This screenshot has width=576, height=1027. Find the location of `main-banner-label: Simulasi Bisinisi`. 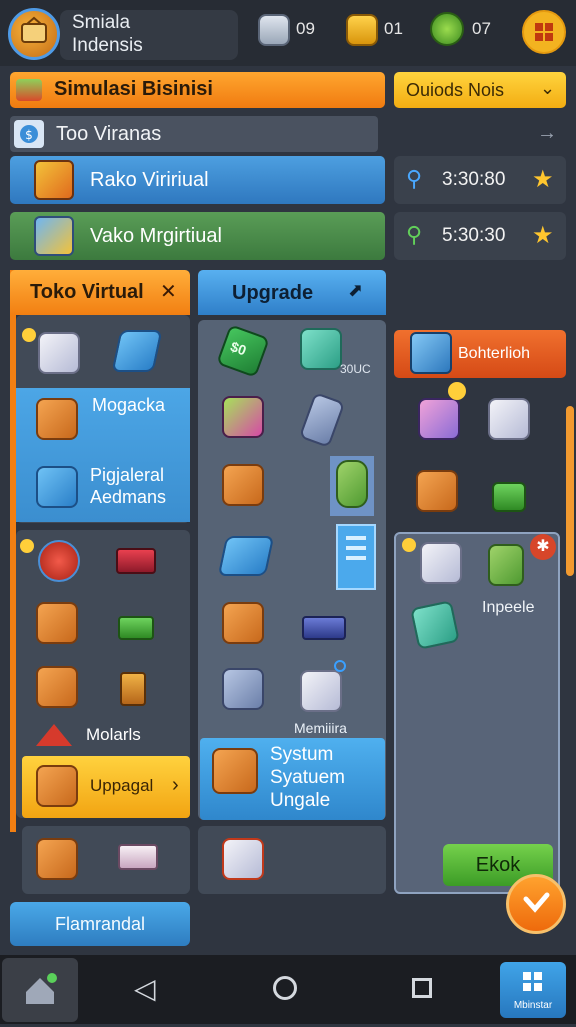

main-banner-label: Simulasi Bisinisi is located at coordinates (133, 89).